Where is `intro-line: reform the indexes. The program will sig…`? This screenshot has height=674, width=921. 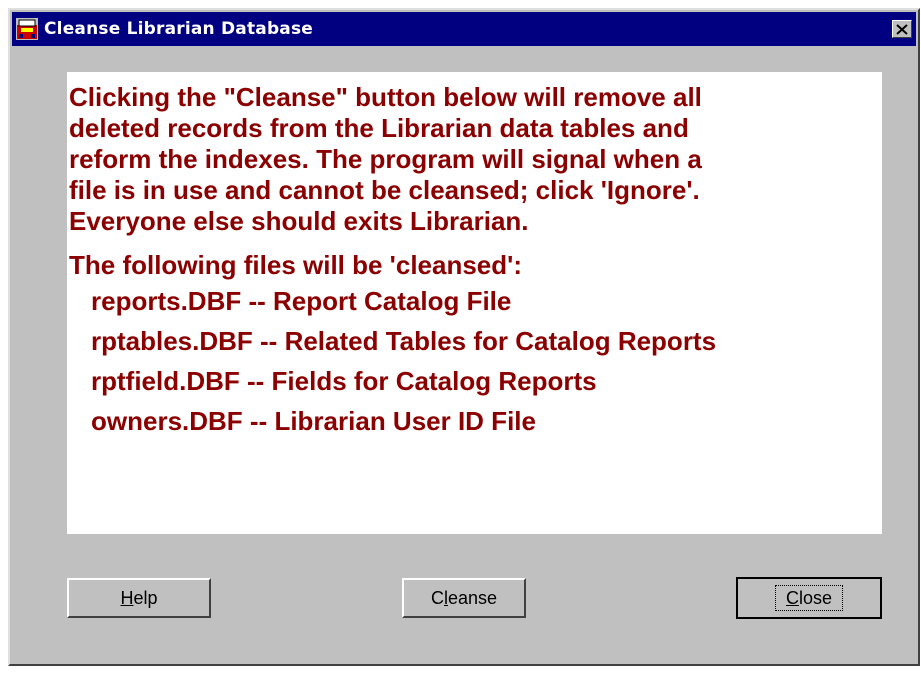 intro-line: reform the indexes. The program will sig… is located at coordinates (385, 159).